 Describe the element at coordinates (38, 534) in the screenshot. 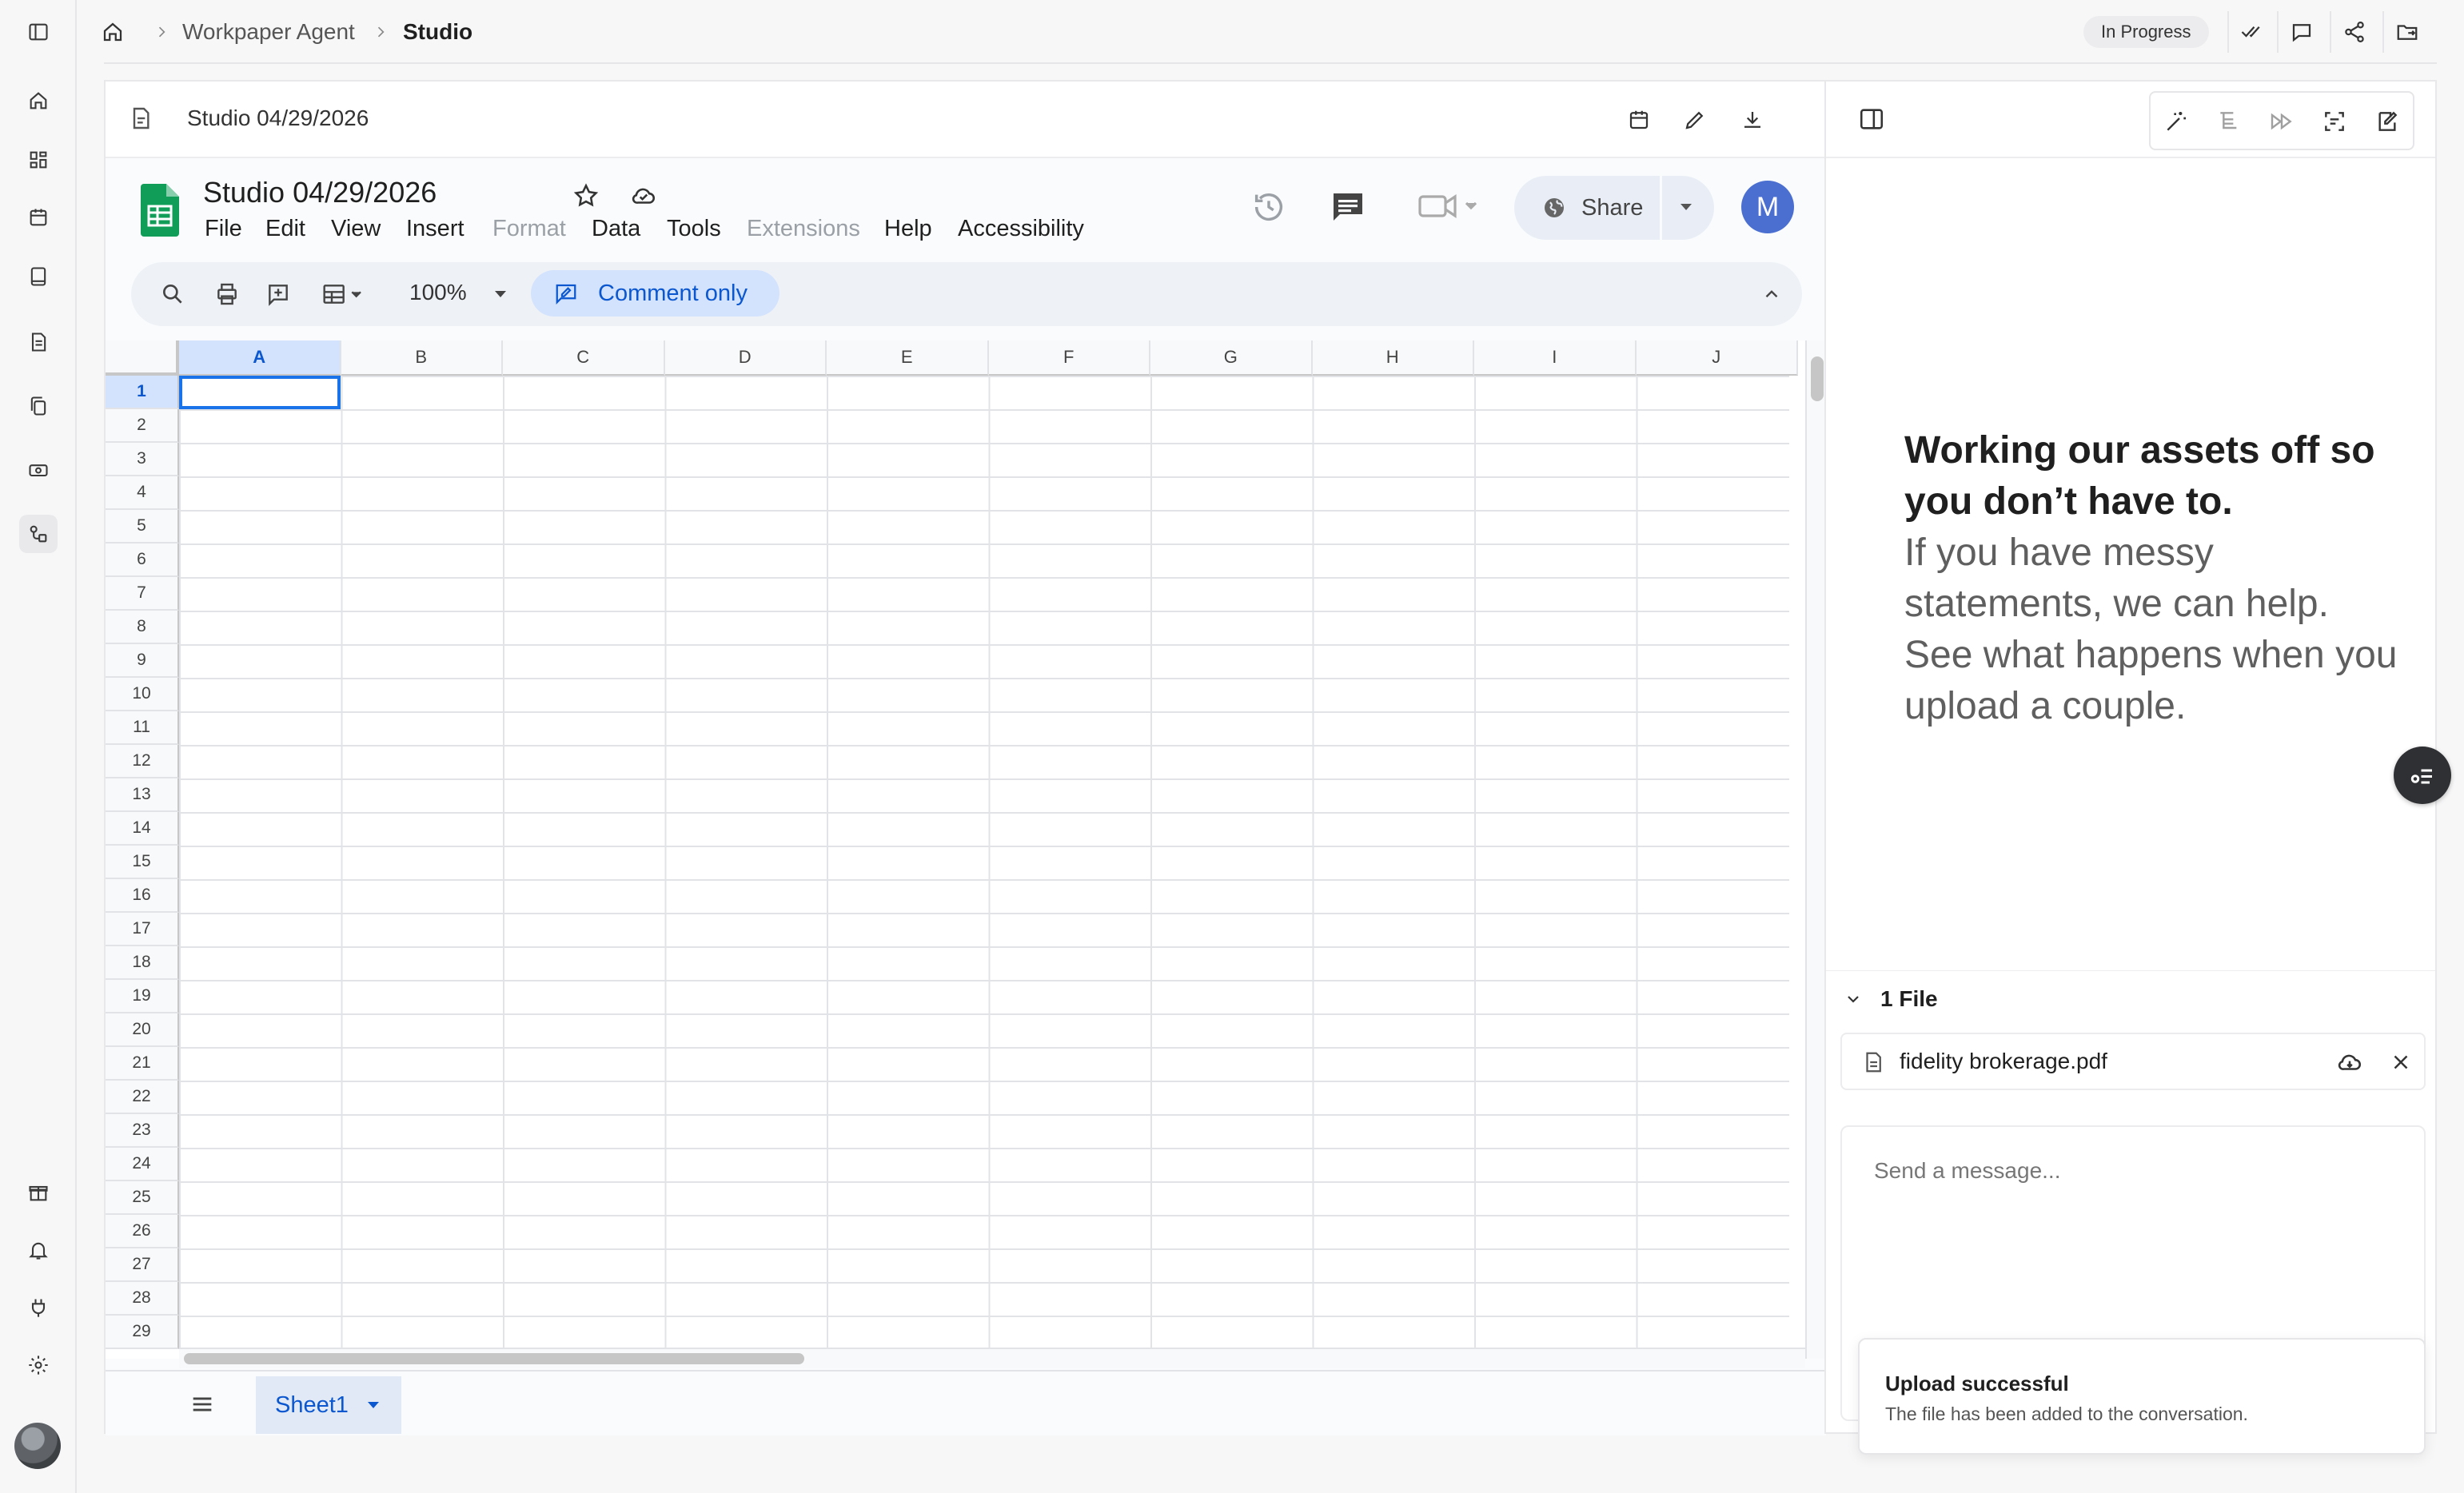

I see `workflow-icon` at that location.